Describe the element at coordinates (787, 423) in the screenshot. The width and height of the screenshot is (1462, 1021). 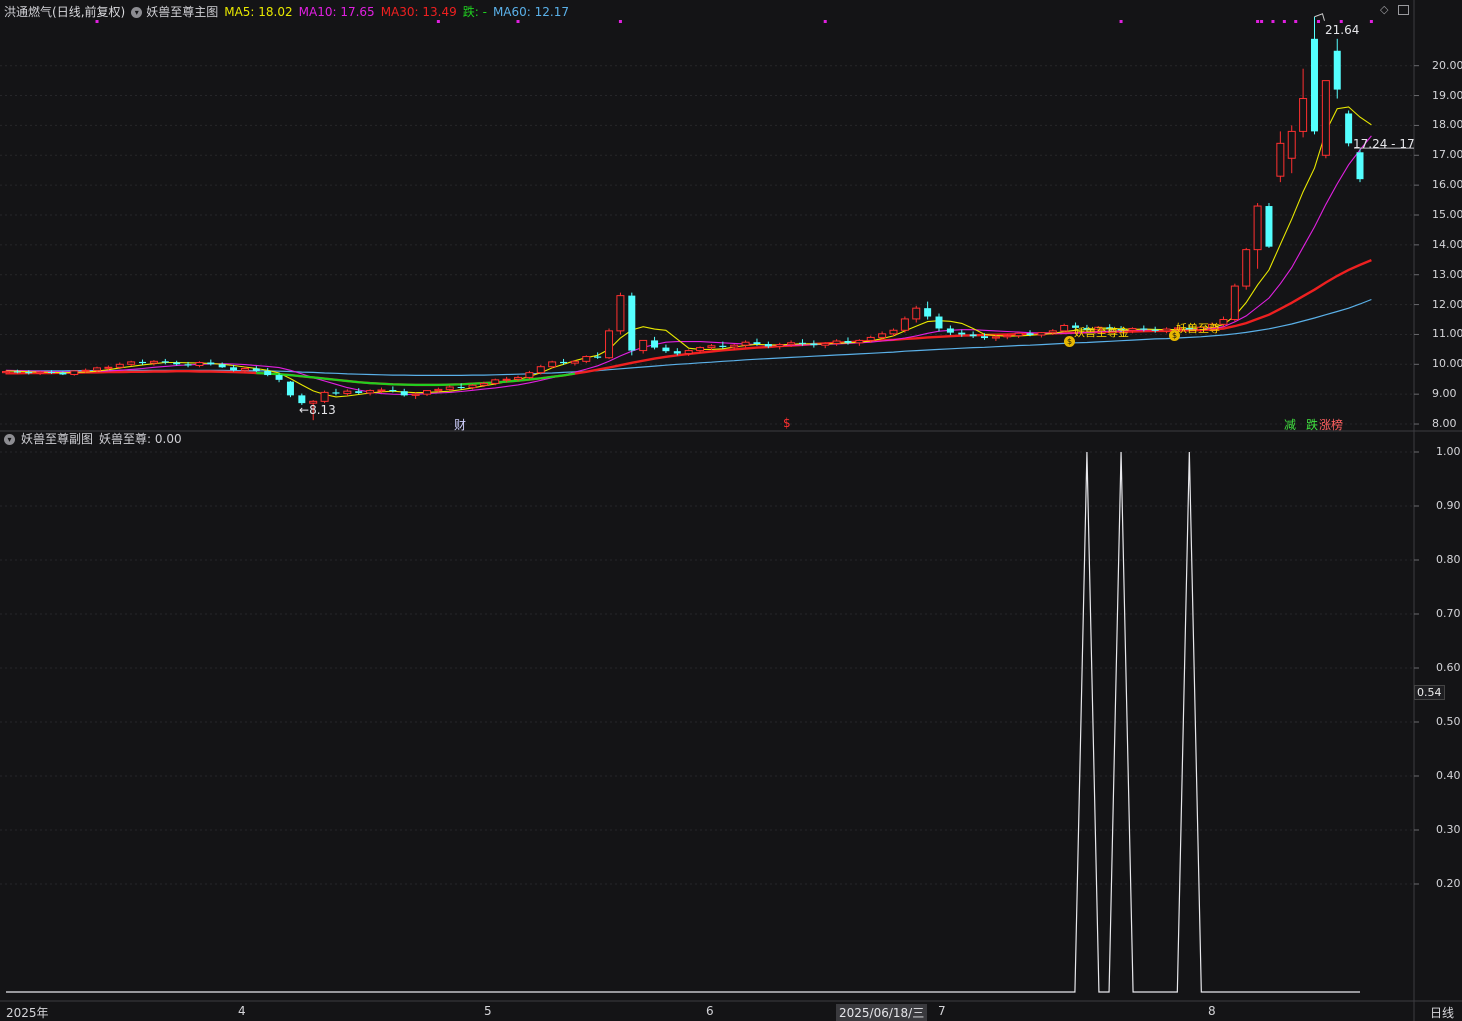
I see `mark-dollar: $` at that location.